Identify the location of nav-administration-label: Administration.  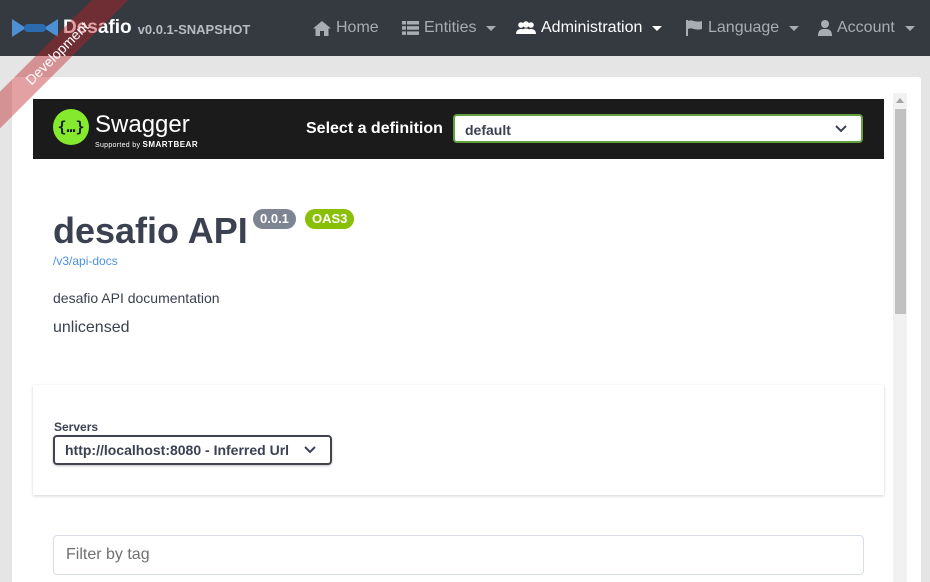
(592, 27).